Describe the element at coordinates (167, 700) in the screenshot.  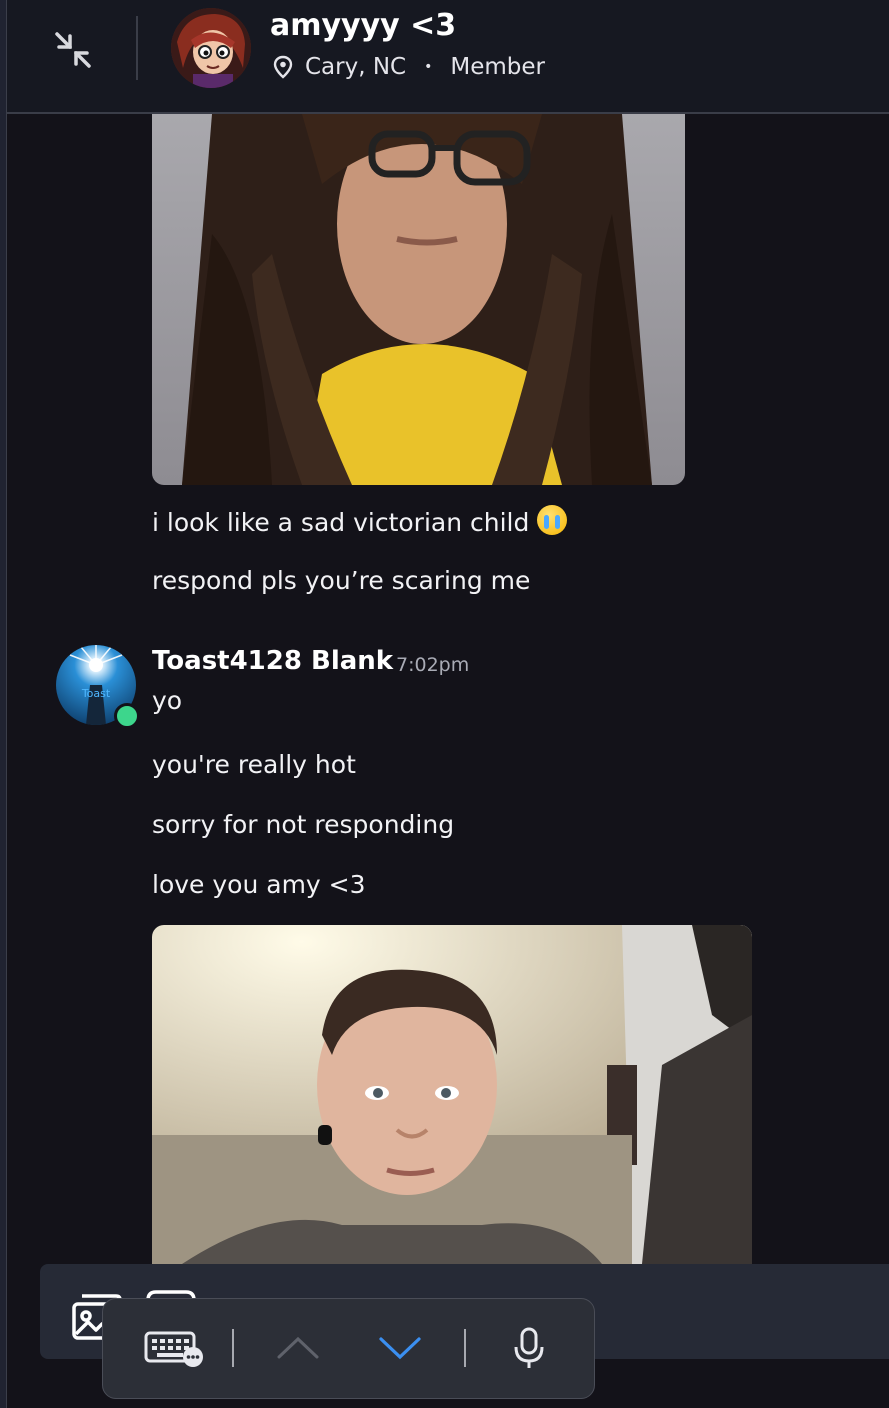
I see `message-text: yo` at that location.